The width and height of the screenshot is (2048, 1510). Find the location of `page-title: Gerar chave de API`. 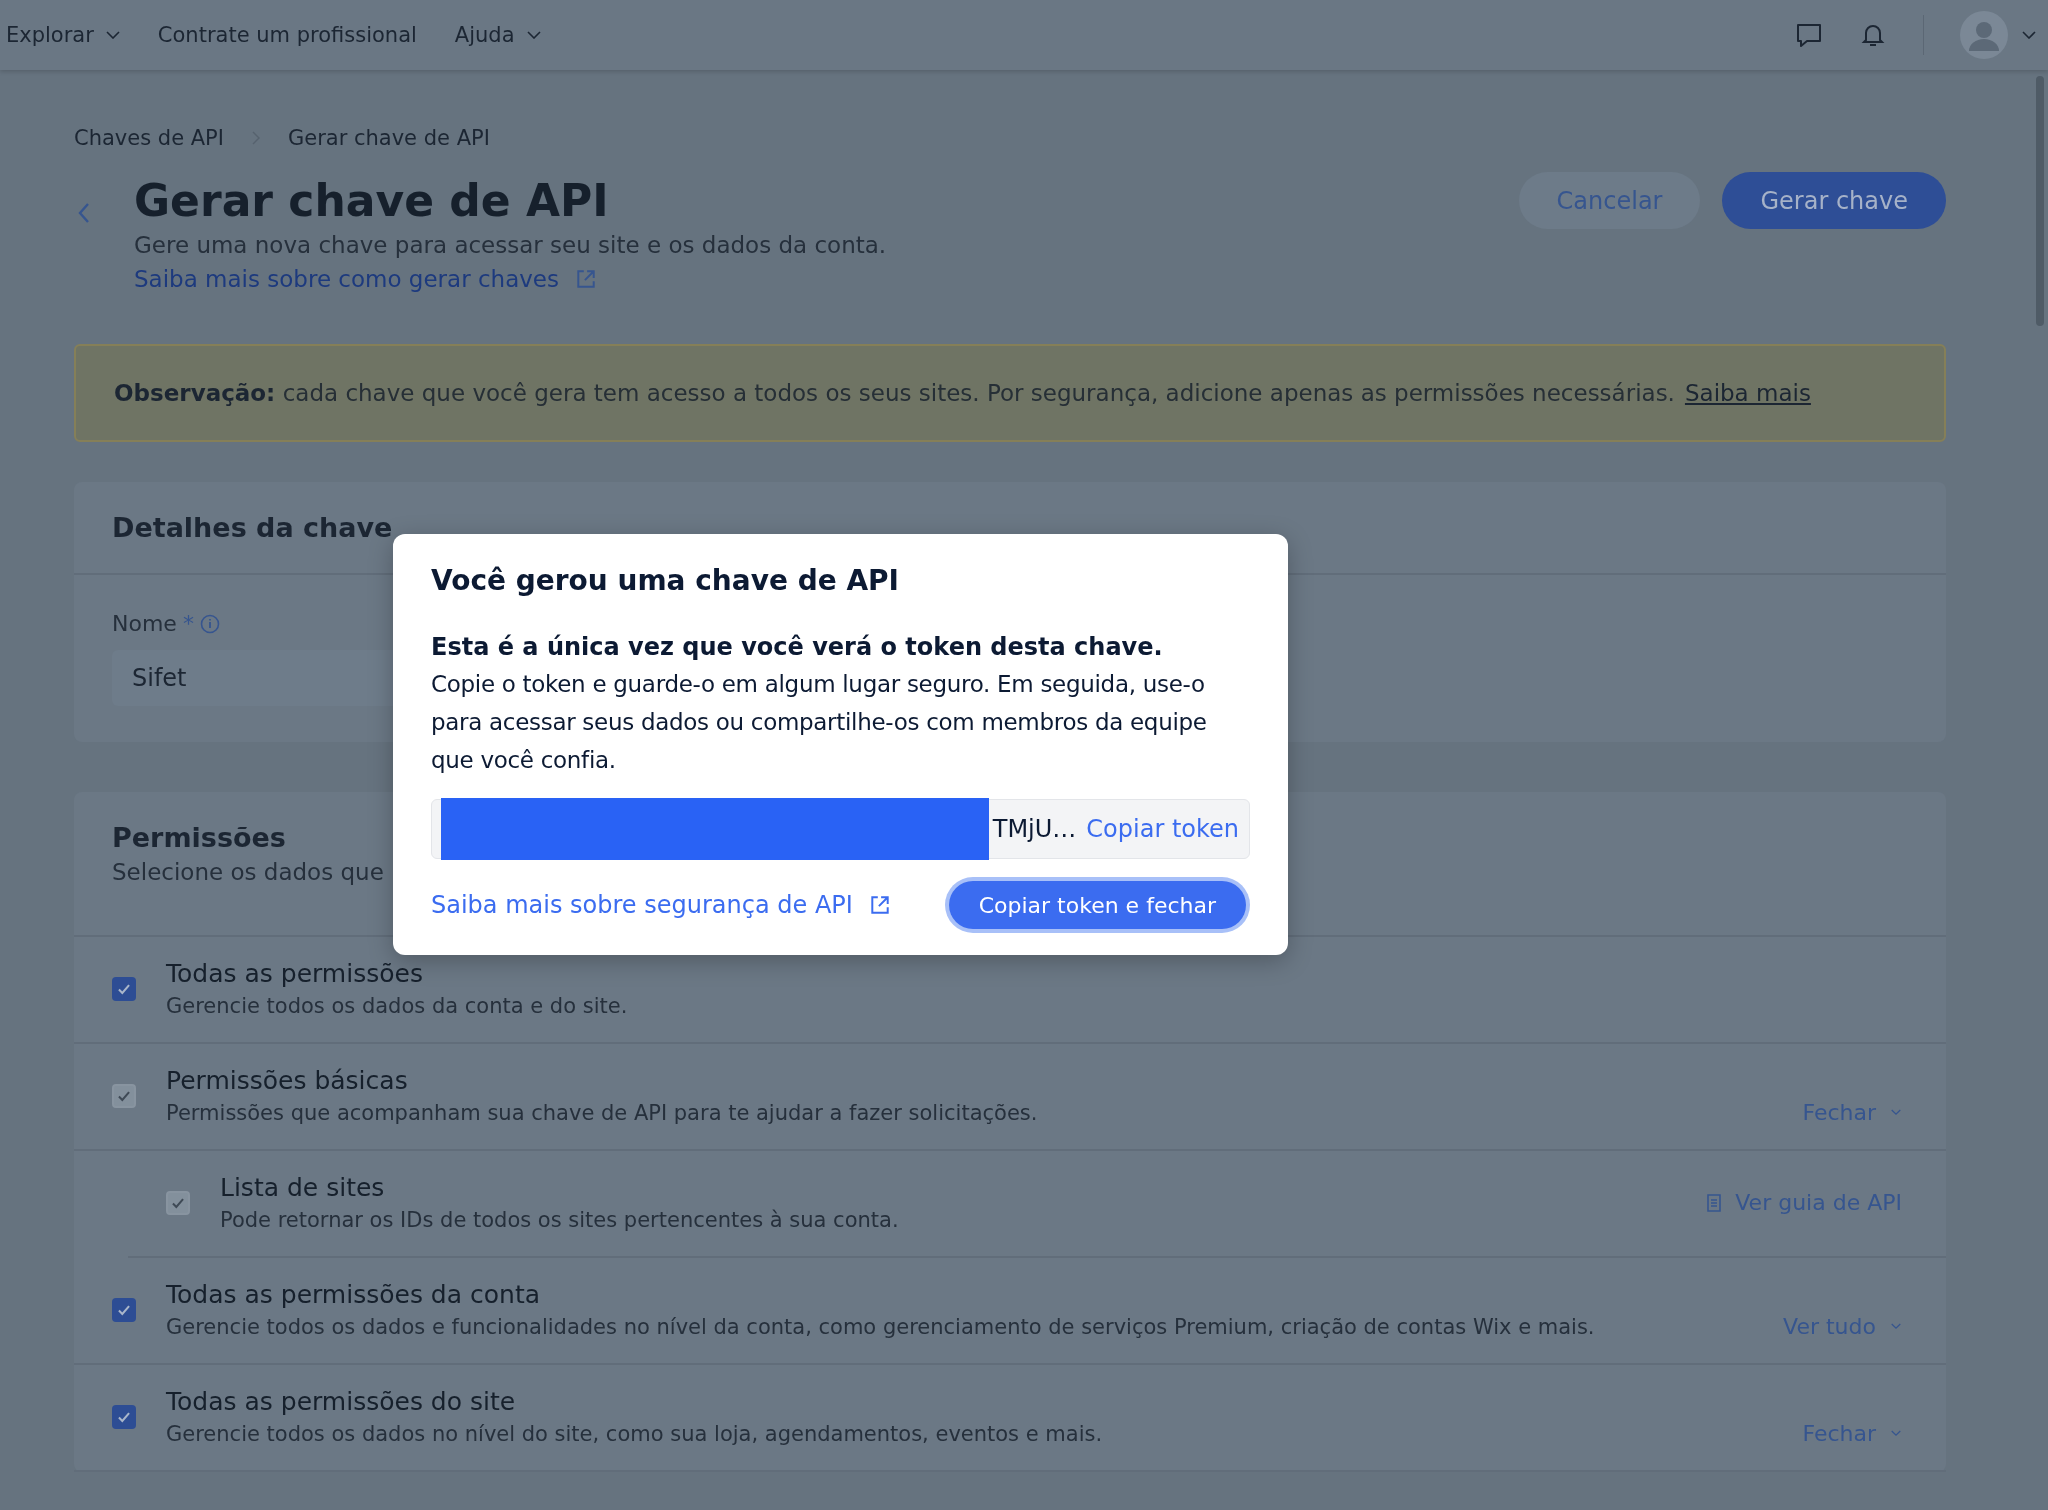

page-title: Gerar chave de API is located at coordinates (372, 201).